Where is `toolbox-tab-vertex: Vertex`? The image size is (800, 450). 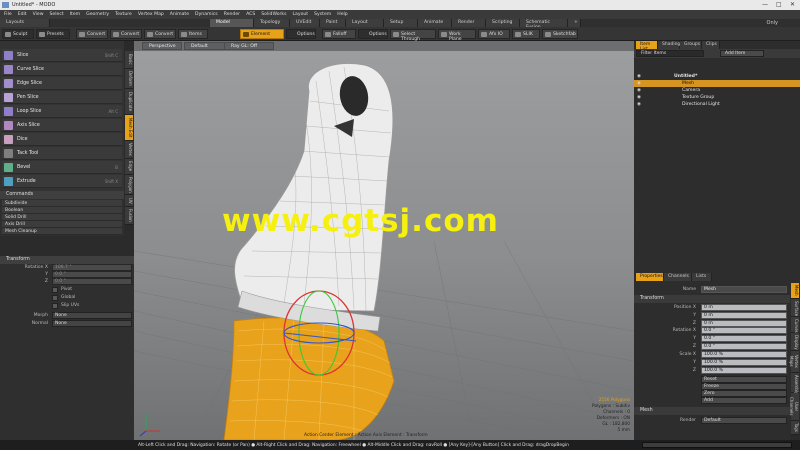
toolbox-tab-vertex: Vertex is located at coordinates (129, 150).